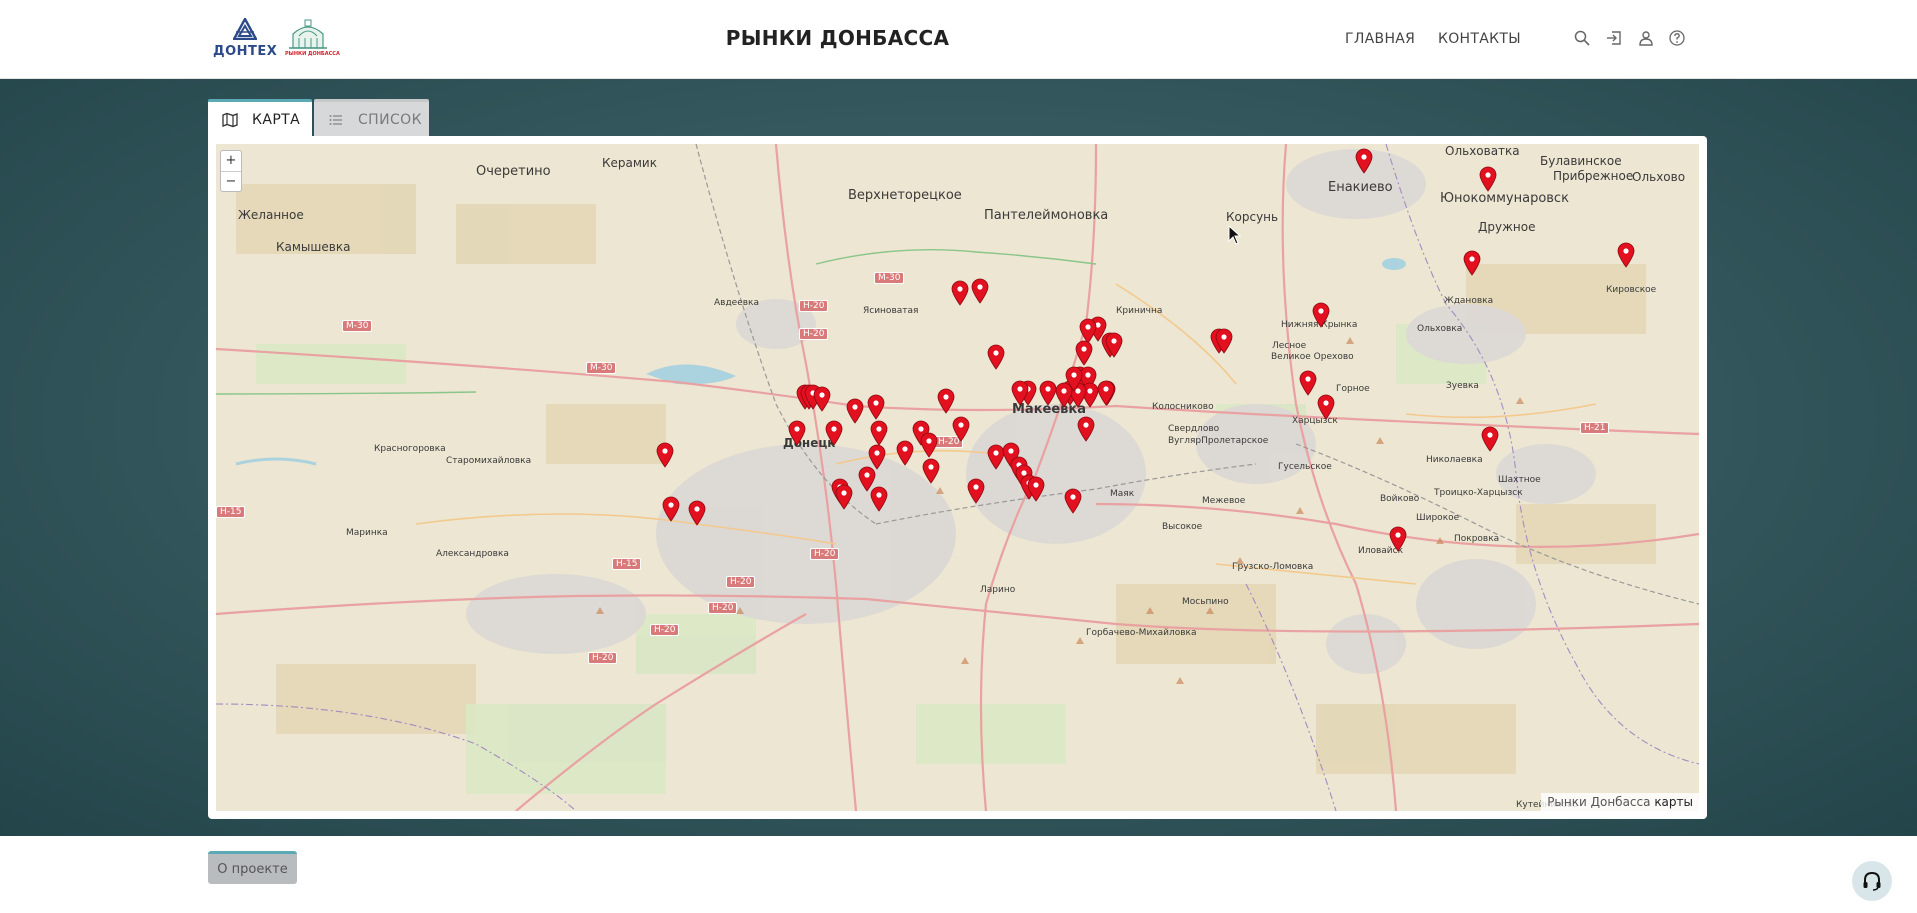 The height and width of the screenshot is (913, 1917). What do you see at coordinates (737, 303) in the screenshot?
I see `place-label: Авдеевка` at bounding box center [737, 303].